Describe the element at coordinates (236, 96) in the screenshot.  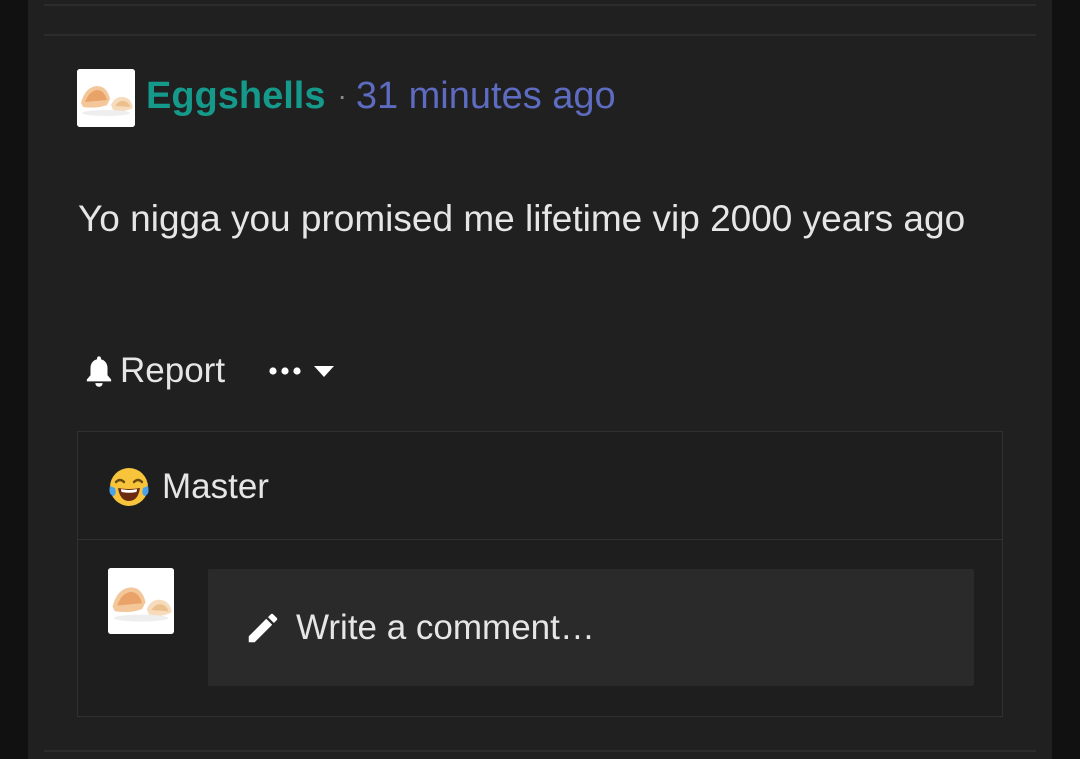
I see `author-name: Eggshells` at that location.